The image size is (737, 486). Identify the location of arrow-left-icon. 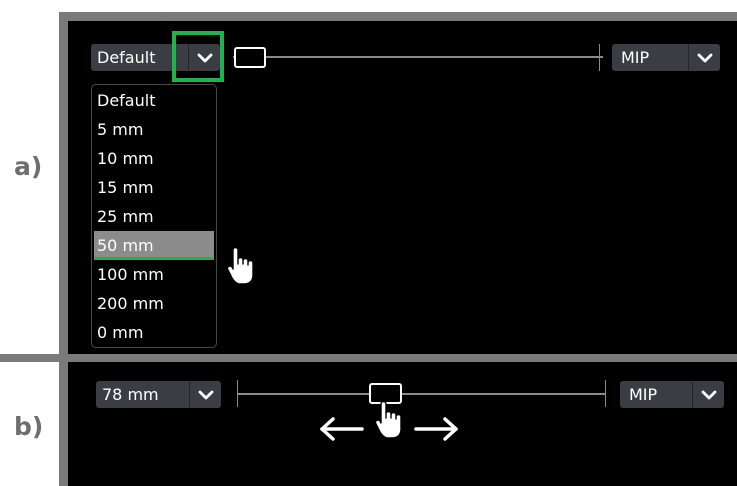
(342, 429).